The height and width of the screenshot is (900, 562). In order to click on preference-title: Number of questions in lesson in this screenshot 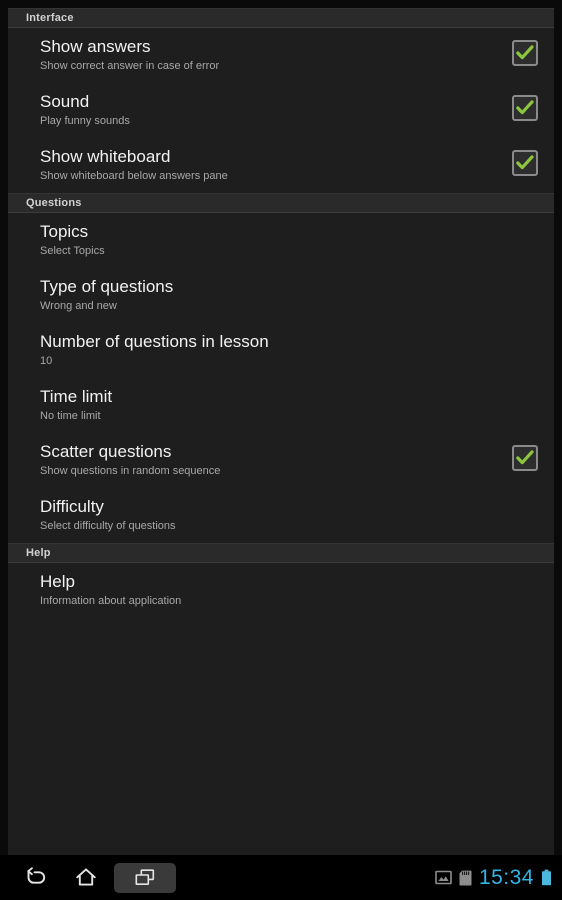, I will do `click(154, 341)`.